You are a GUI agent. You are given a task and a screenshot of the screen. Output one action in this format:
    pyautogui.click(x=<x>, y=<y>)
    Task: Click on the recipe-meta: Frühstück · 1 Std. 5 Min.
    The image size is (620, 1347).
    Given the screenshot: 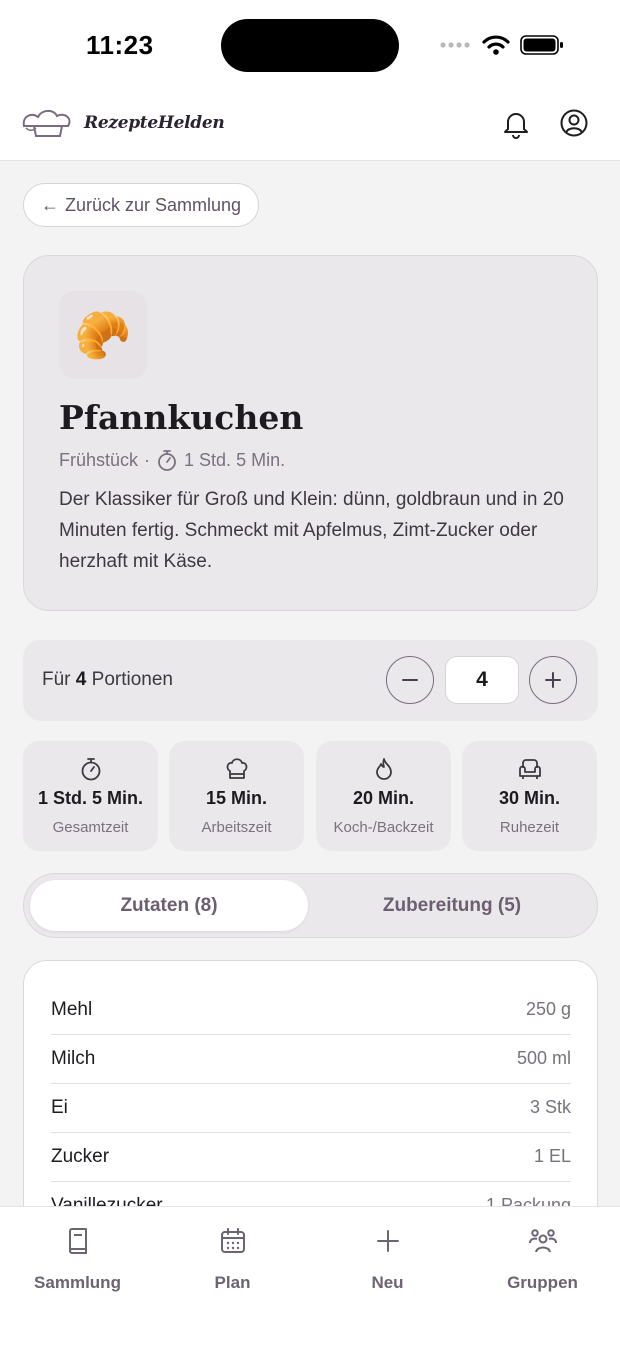 What is the action you would take?
    pyautogui.click(x=172, y=460)
    